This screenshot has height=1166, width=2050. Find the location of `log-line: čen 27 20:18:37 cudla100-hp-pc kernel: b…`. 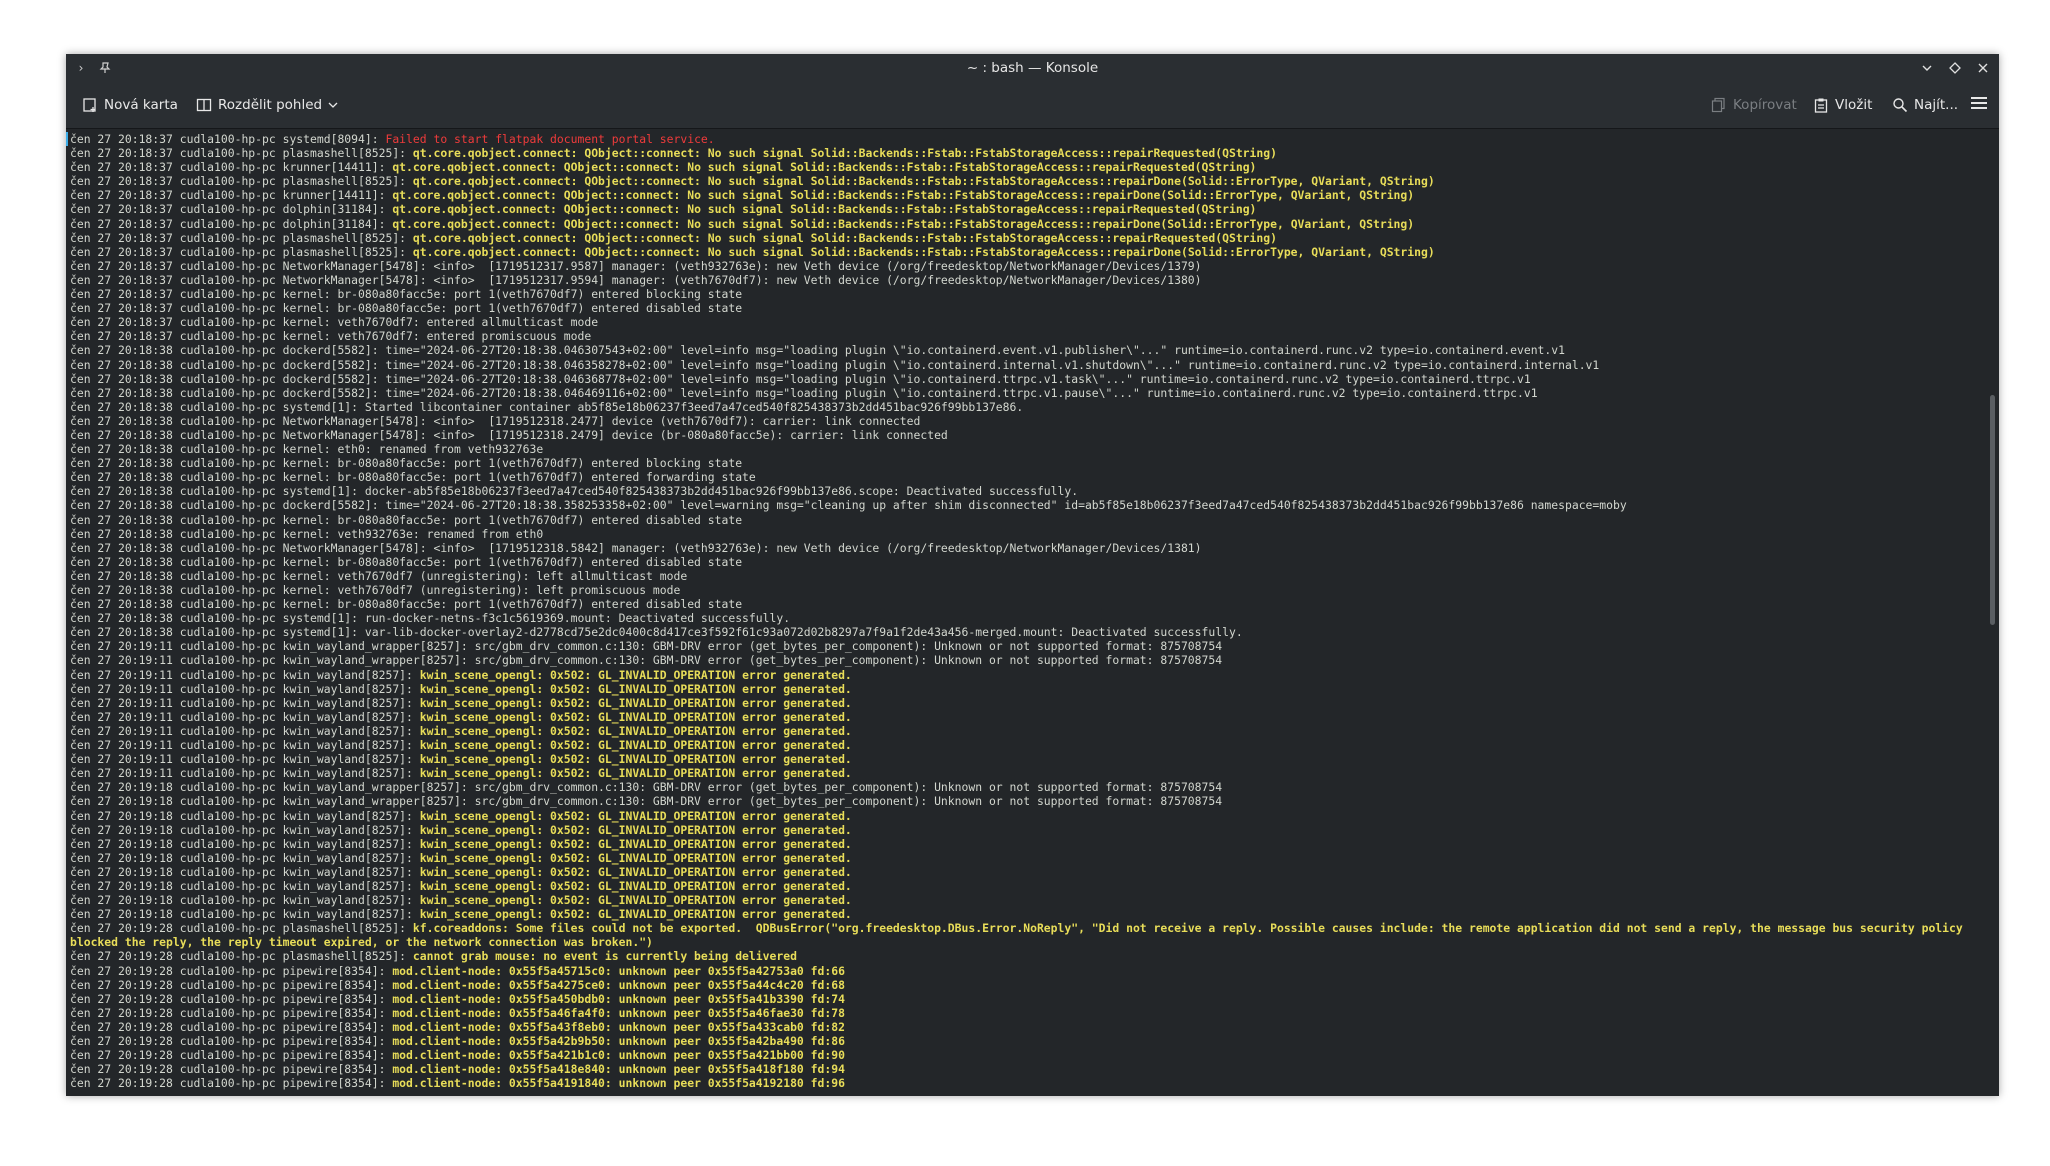

log-line: čen 27 20:18:37 cudla100-hp-pc kernel: b… is located at coordinates (1022, 308).